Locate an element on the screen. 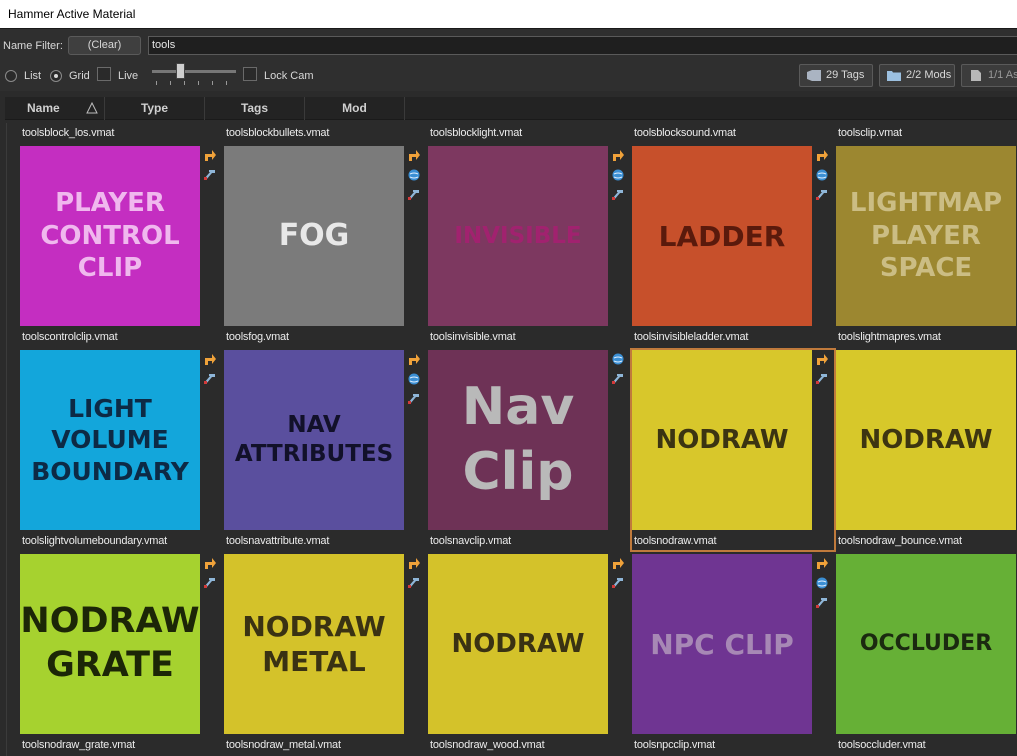  thumbnail-label: LIGHT VOLUME BOUNDARY is located at coordinates (110, 440).